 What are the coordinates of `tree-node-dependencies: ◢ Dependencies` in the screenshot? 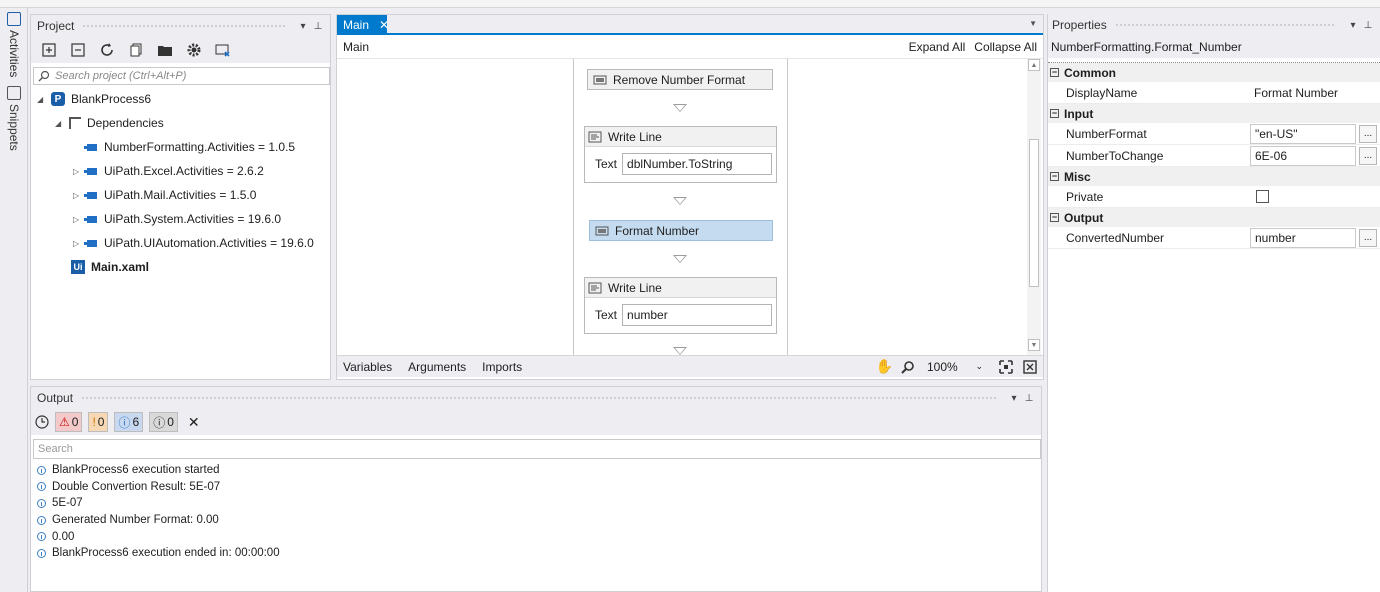 It's located at (109, 123).